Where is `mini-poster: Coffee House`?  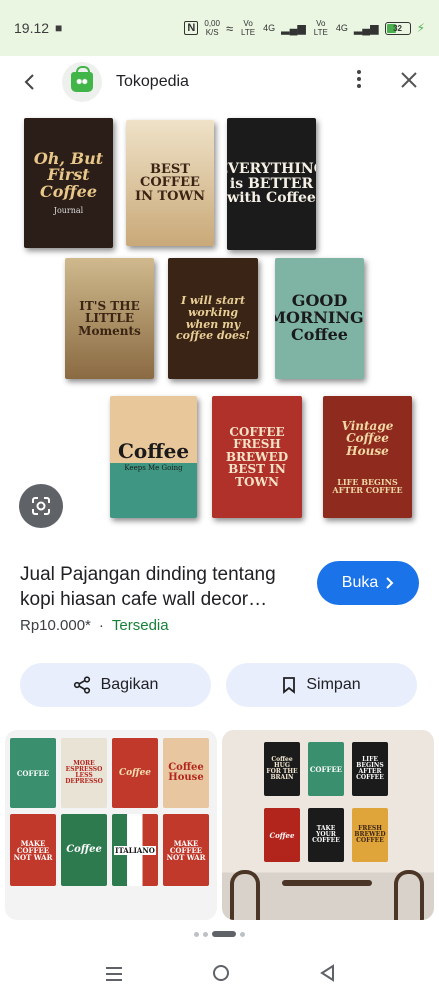
mini-poster: Coffee House is located at coordinates (186, 773).